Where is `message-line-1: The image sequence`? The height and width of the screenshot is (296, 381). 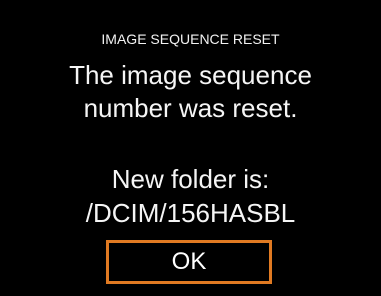 message-line-1: The image sequence is located at coordinates (190, 75).